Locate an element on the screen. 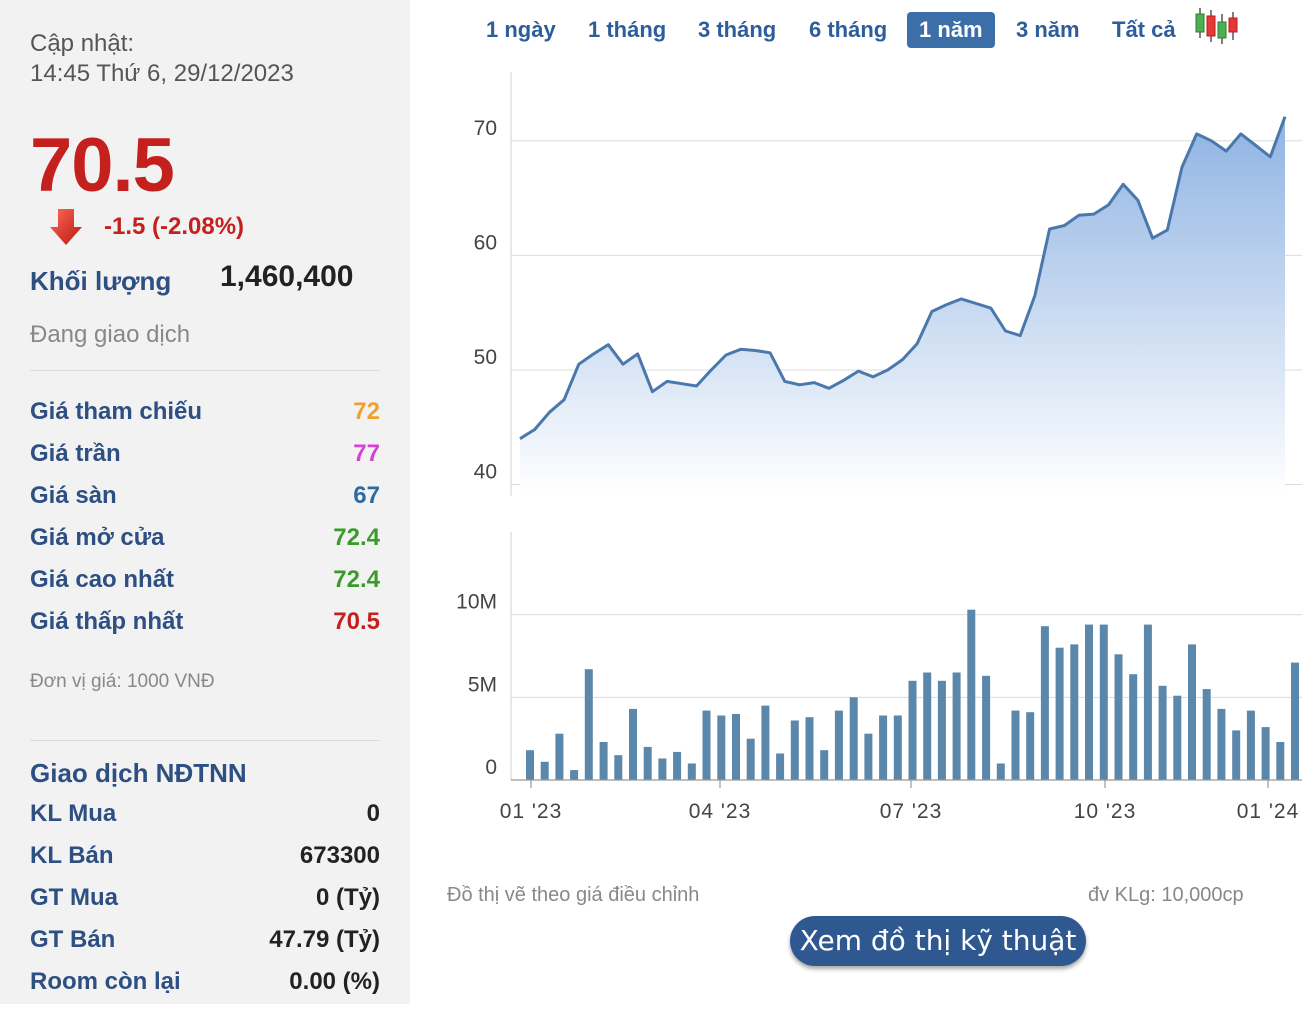 The height and width of the screenshot is (1012, 1316). volume-y-tick-label: 10M is located at coordinates (476, 602).